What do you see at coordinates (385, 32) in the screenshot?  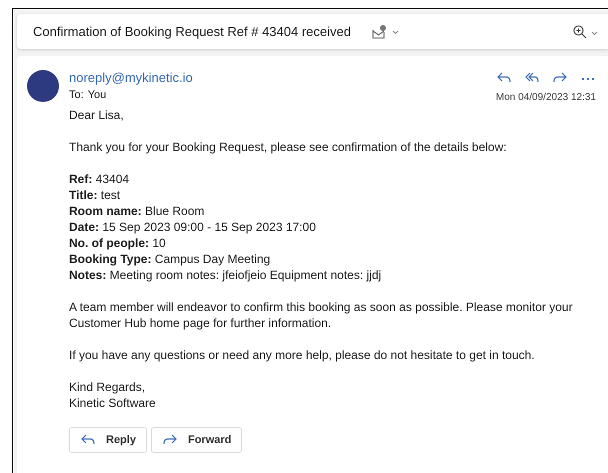 I see `envelope-check-icon` at bounding box center [385, 32].